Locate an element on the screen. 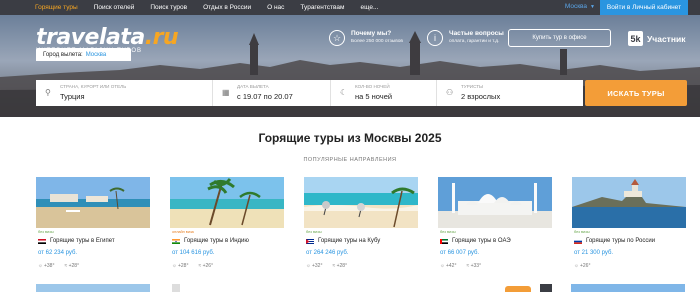 This screenshot has height=292, width=700. card-title: Горящие туры в Индию is located at coordinates (210, 241).